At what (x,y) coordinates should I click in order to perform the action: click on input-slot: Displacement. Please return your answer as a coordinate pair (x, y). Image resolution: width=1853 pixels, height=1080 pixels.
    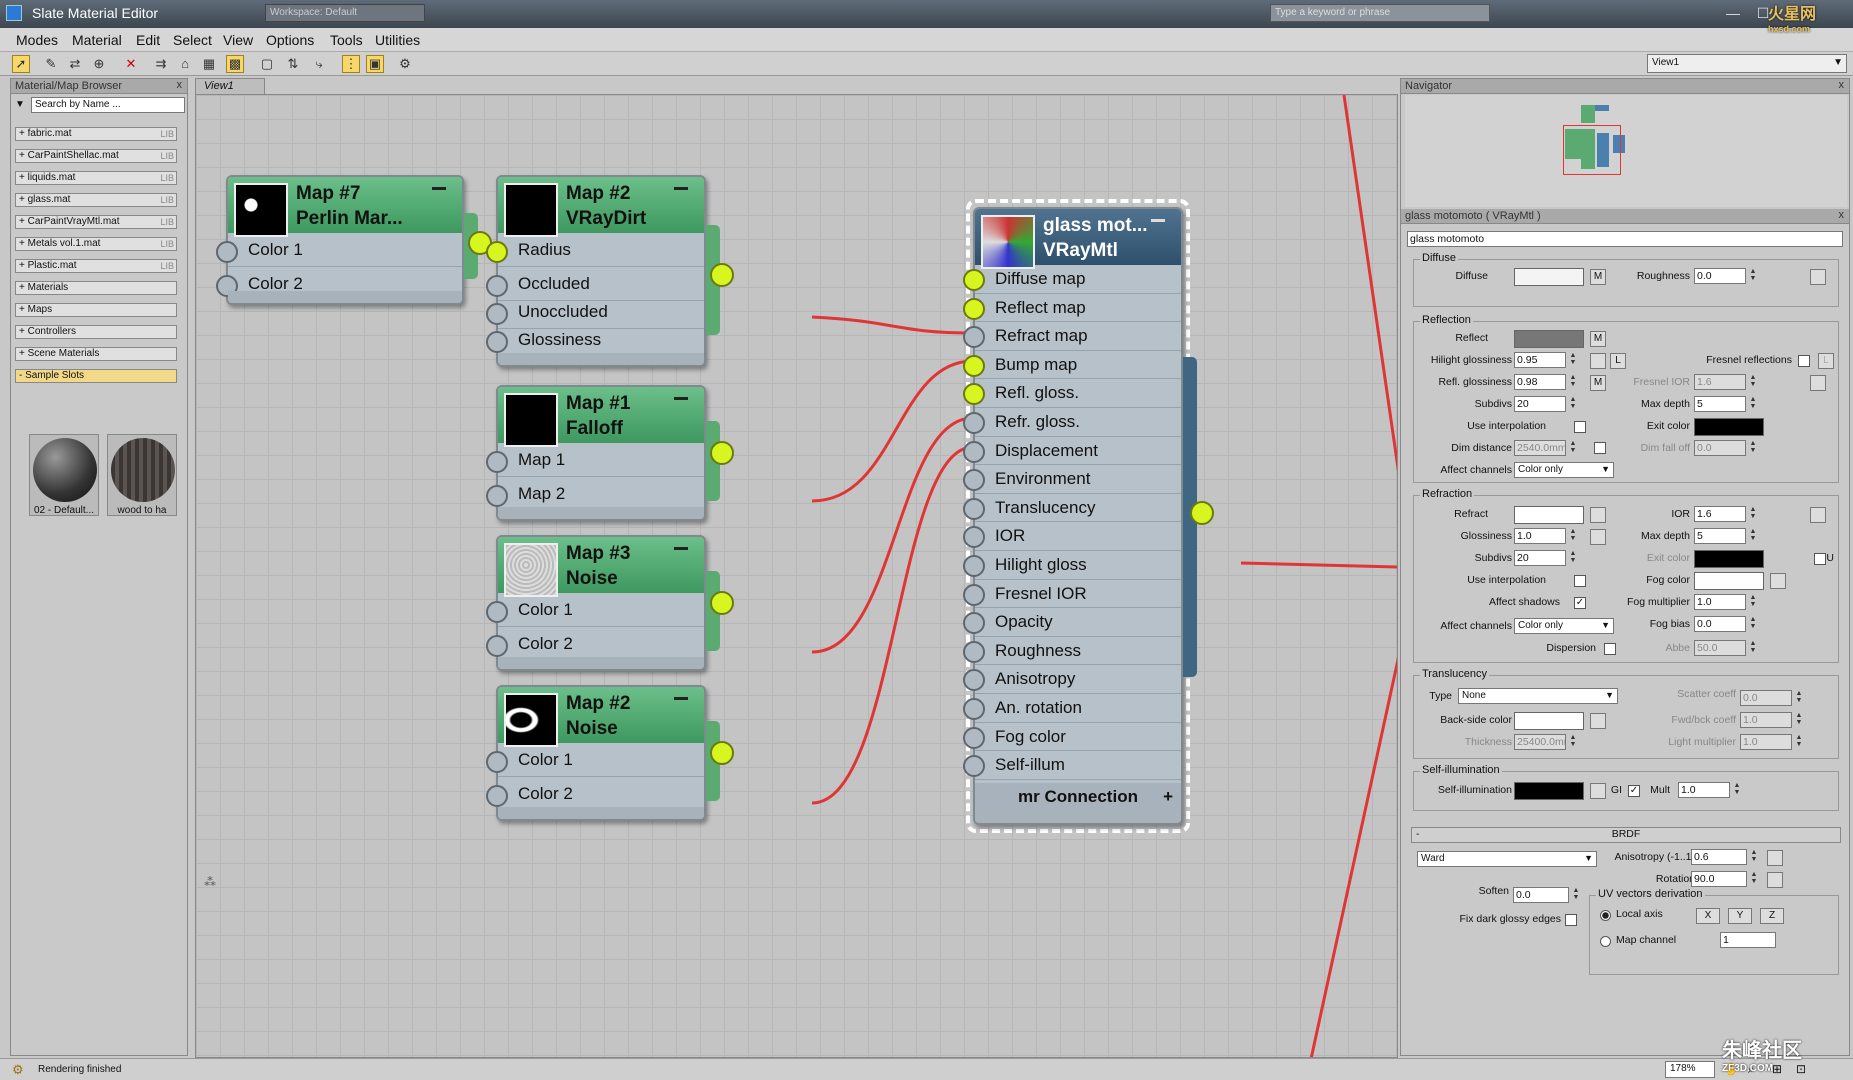
    Looking at the image, I should click on (1072, 451).